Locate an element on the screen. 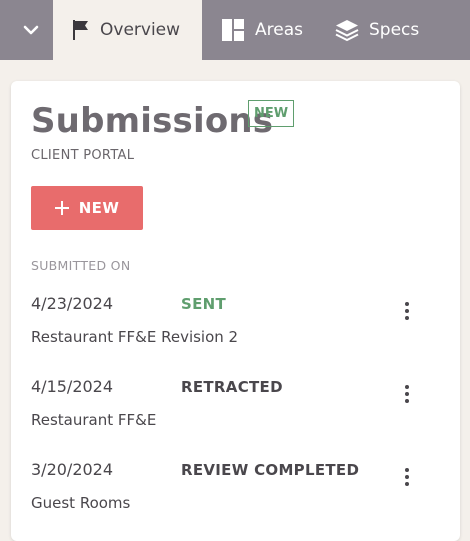  tab-areas-label: Areas is located at coordinates (279, 30).